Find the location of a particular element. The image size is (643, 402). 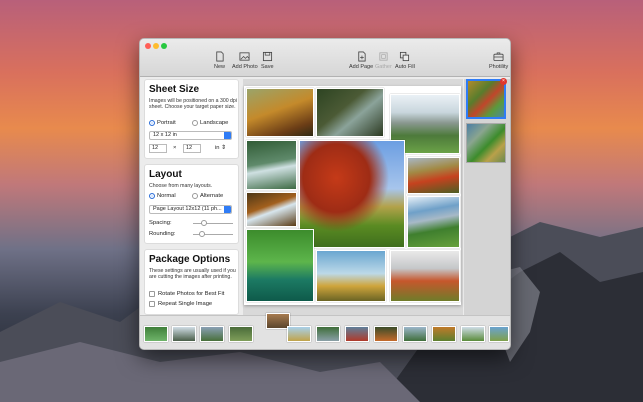

height-field: 12 is located at coordinates (192, 148).